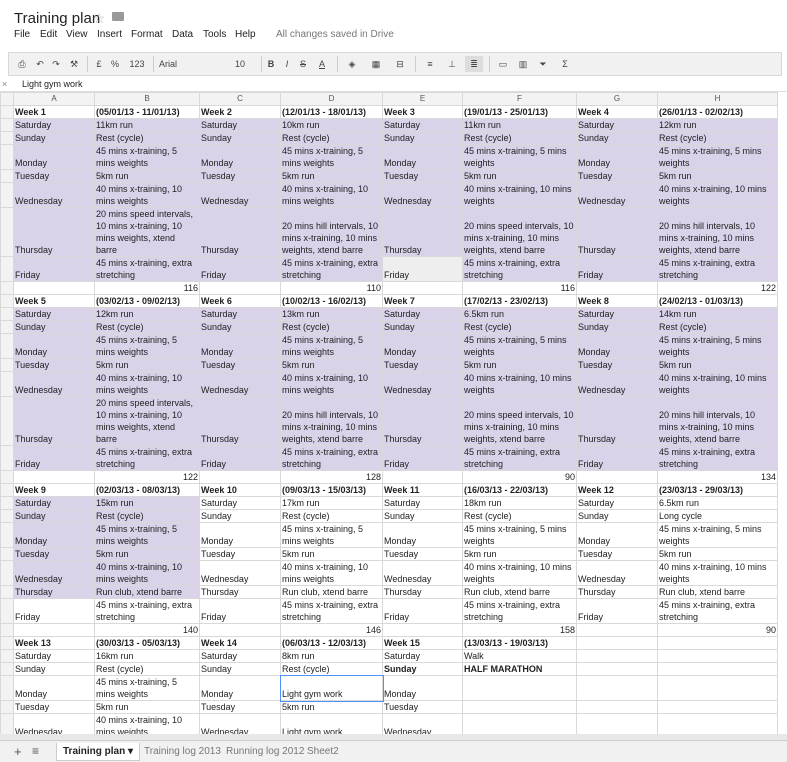 This screenshot has width=787, height=762. Describe the element at coordinates (48, 34) in the screenshot. I see `menu-edit: Edit` at that location.